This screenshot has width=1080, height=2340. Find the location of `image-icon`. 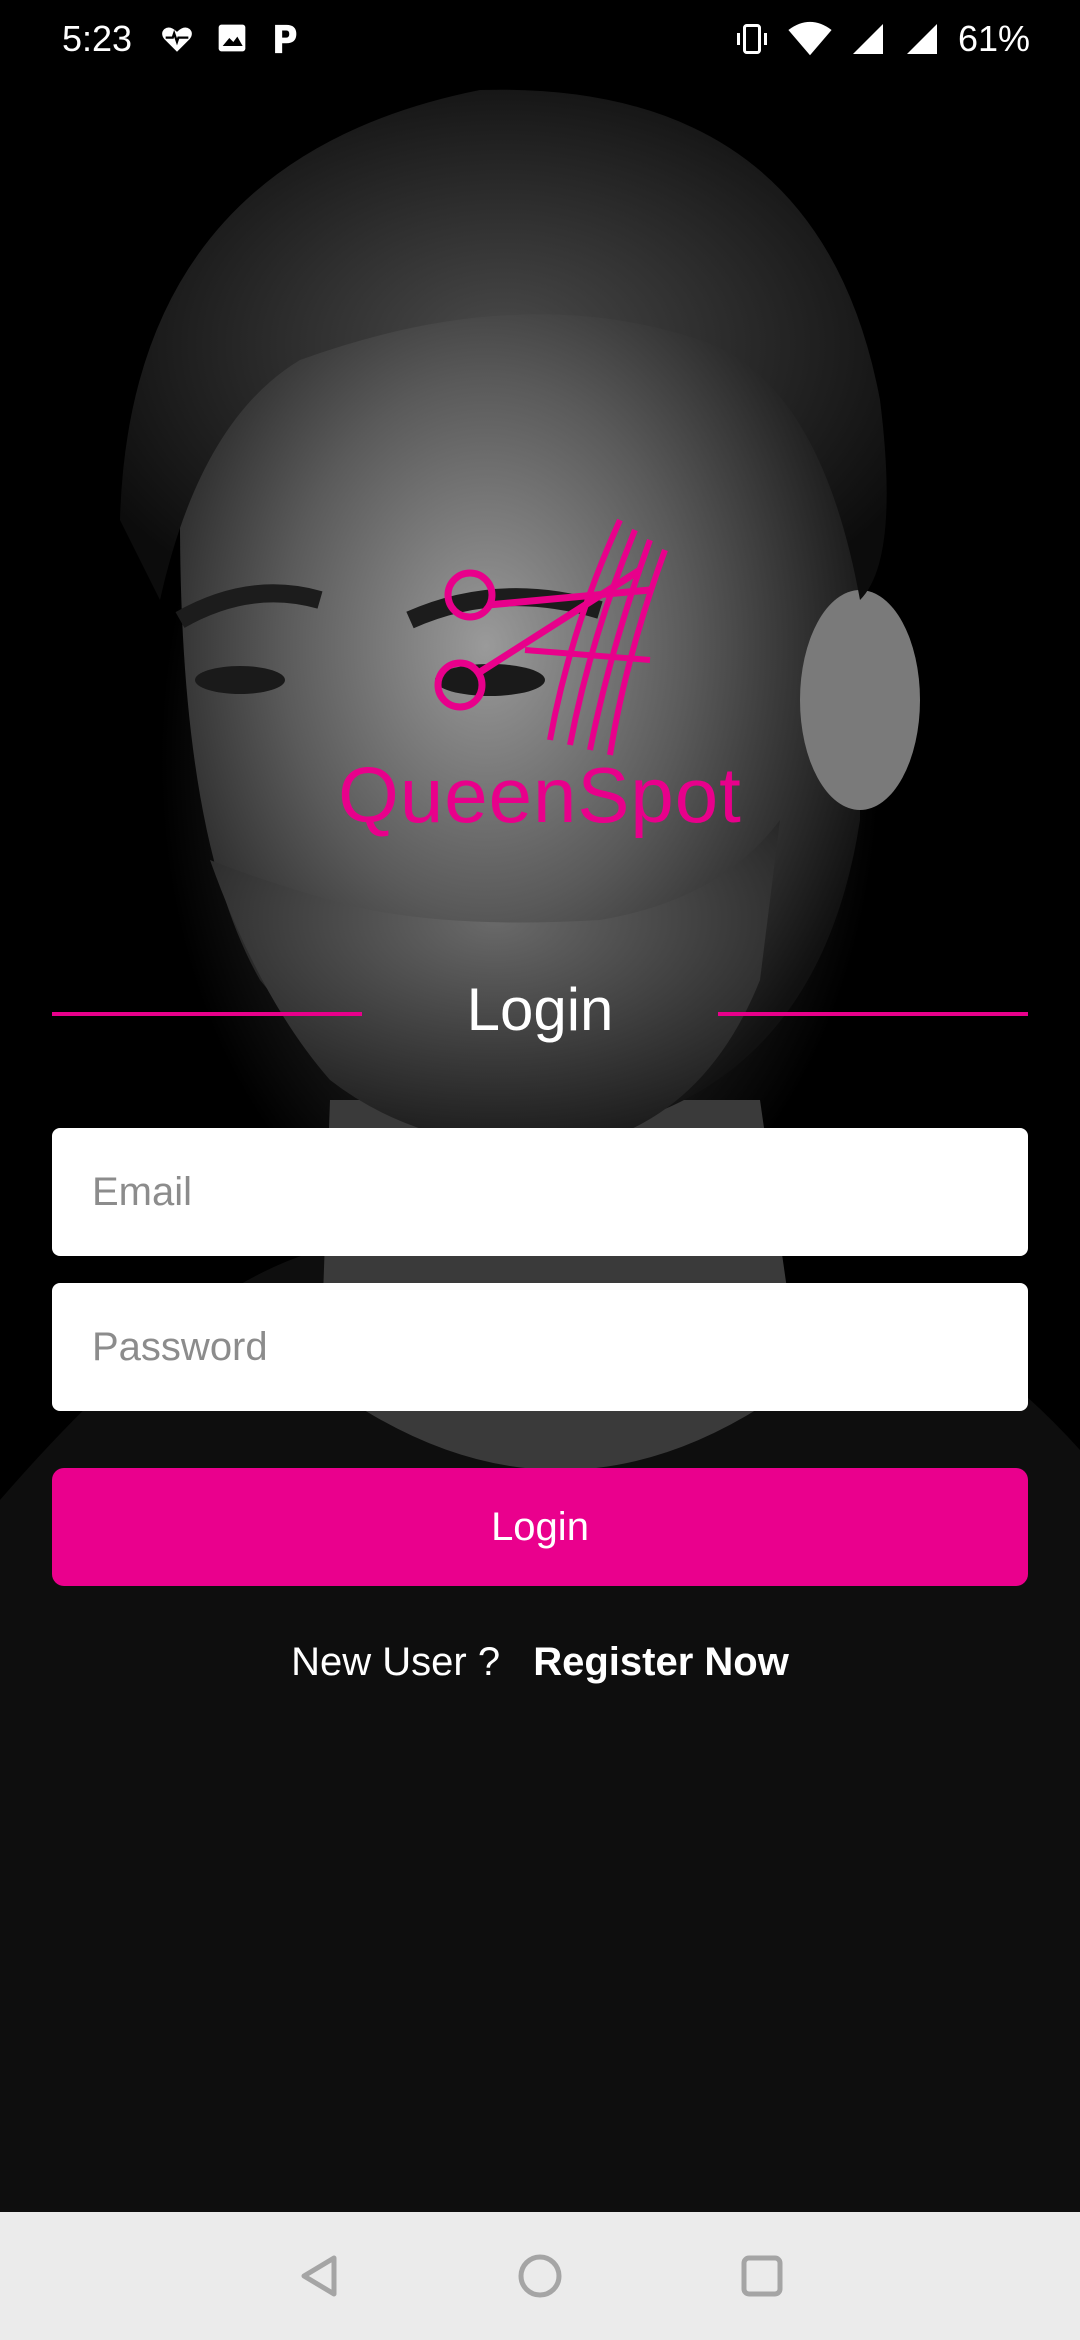

image-icon is located at coordinates (232, 38).